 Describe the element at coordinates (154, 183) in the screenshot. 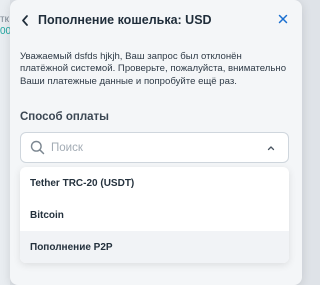

I see `option-tether-trc20: Tether TRC-20 (USDT)` at that location.